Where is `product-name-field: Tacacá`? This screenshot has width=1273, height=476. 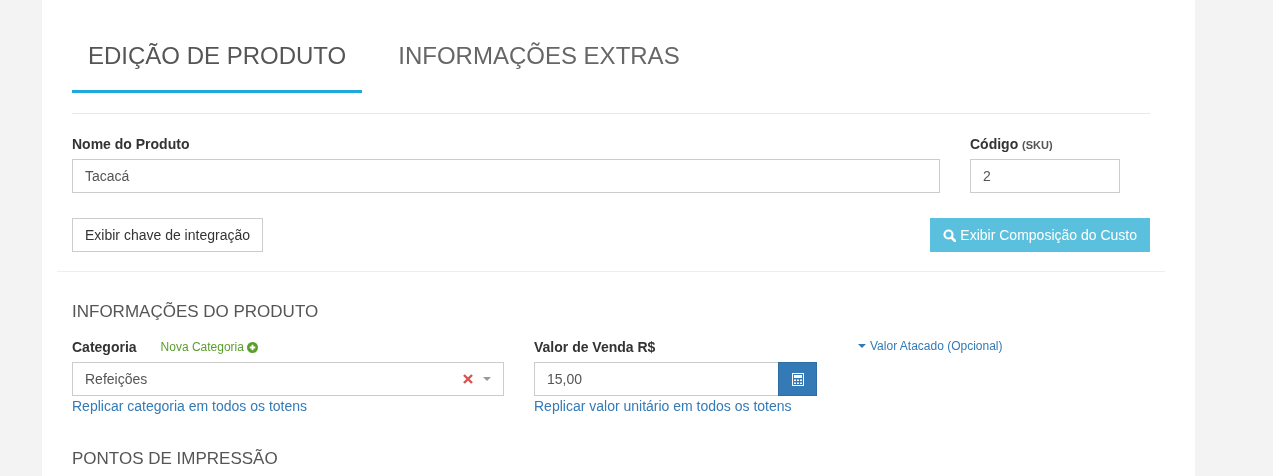
product-name-field: Tacacá is located at coordinates (506, 176).